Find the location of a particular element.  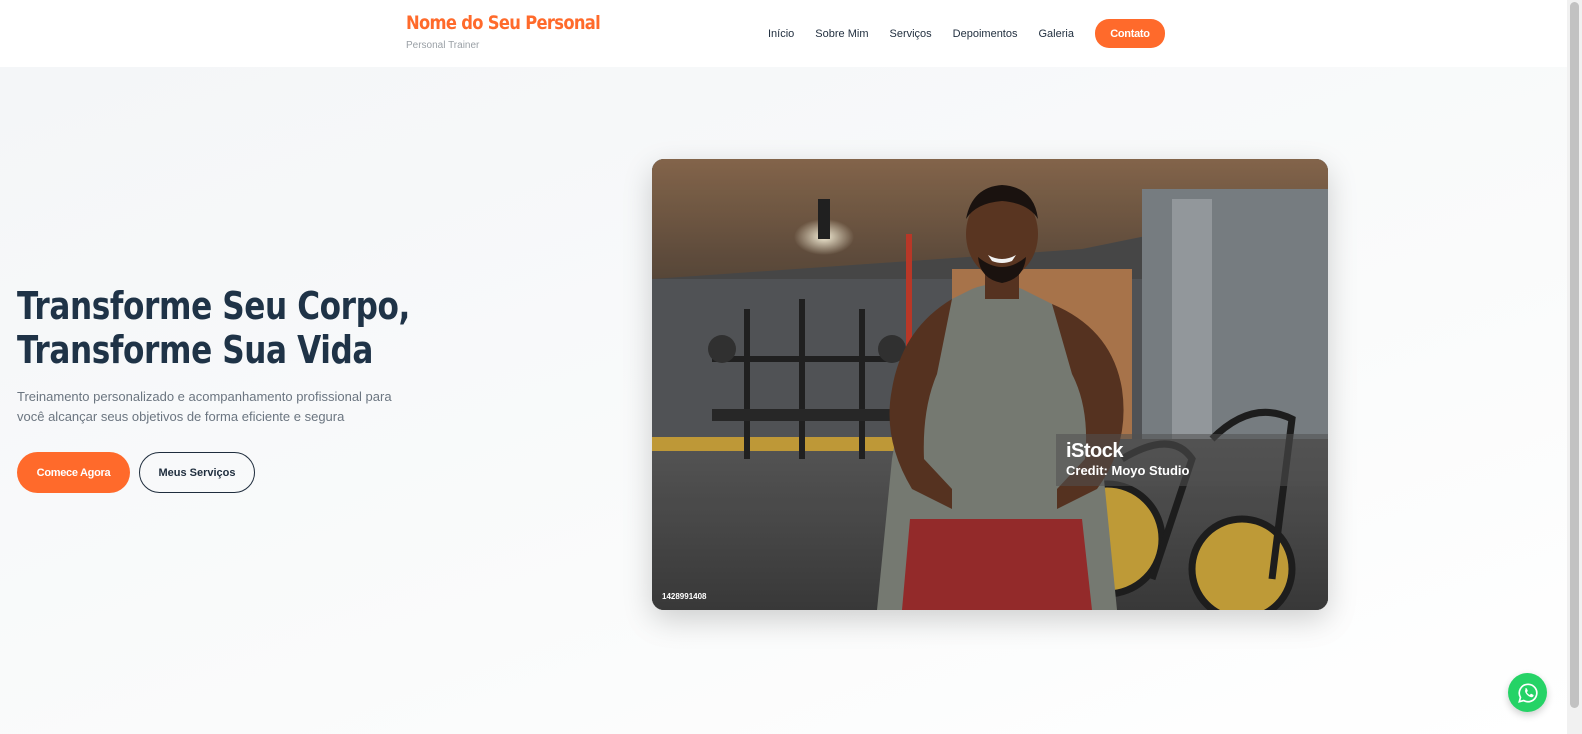

whatsapp-button is located at coordinates (1527, 692).